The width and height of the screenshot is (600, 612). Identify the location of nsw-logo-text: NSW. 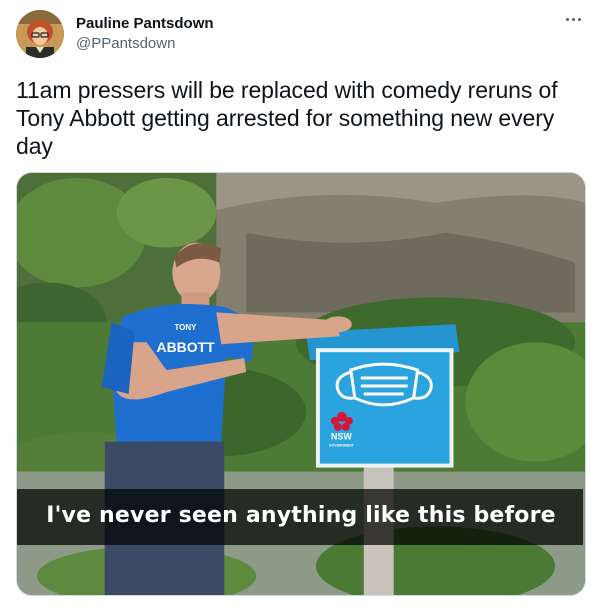
(341, 437).